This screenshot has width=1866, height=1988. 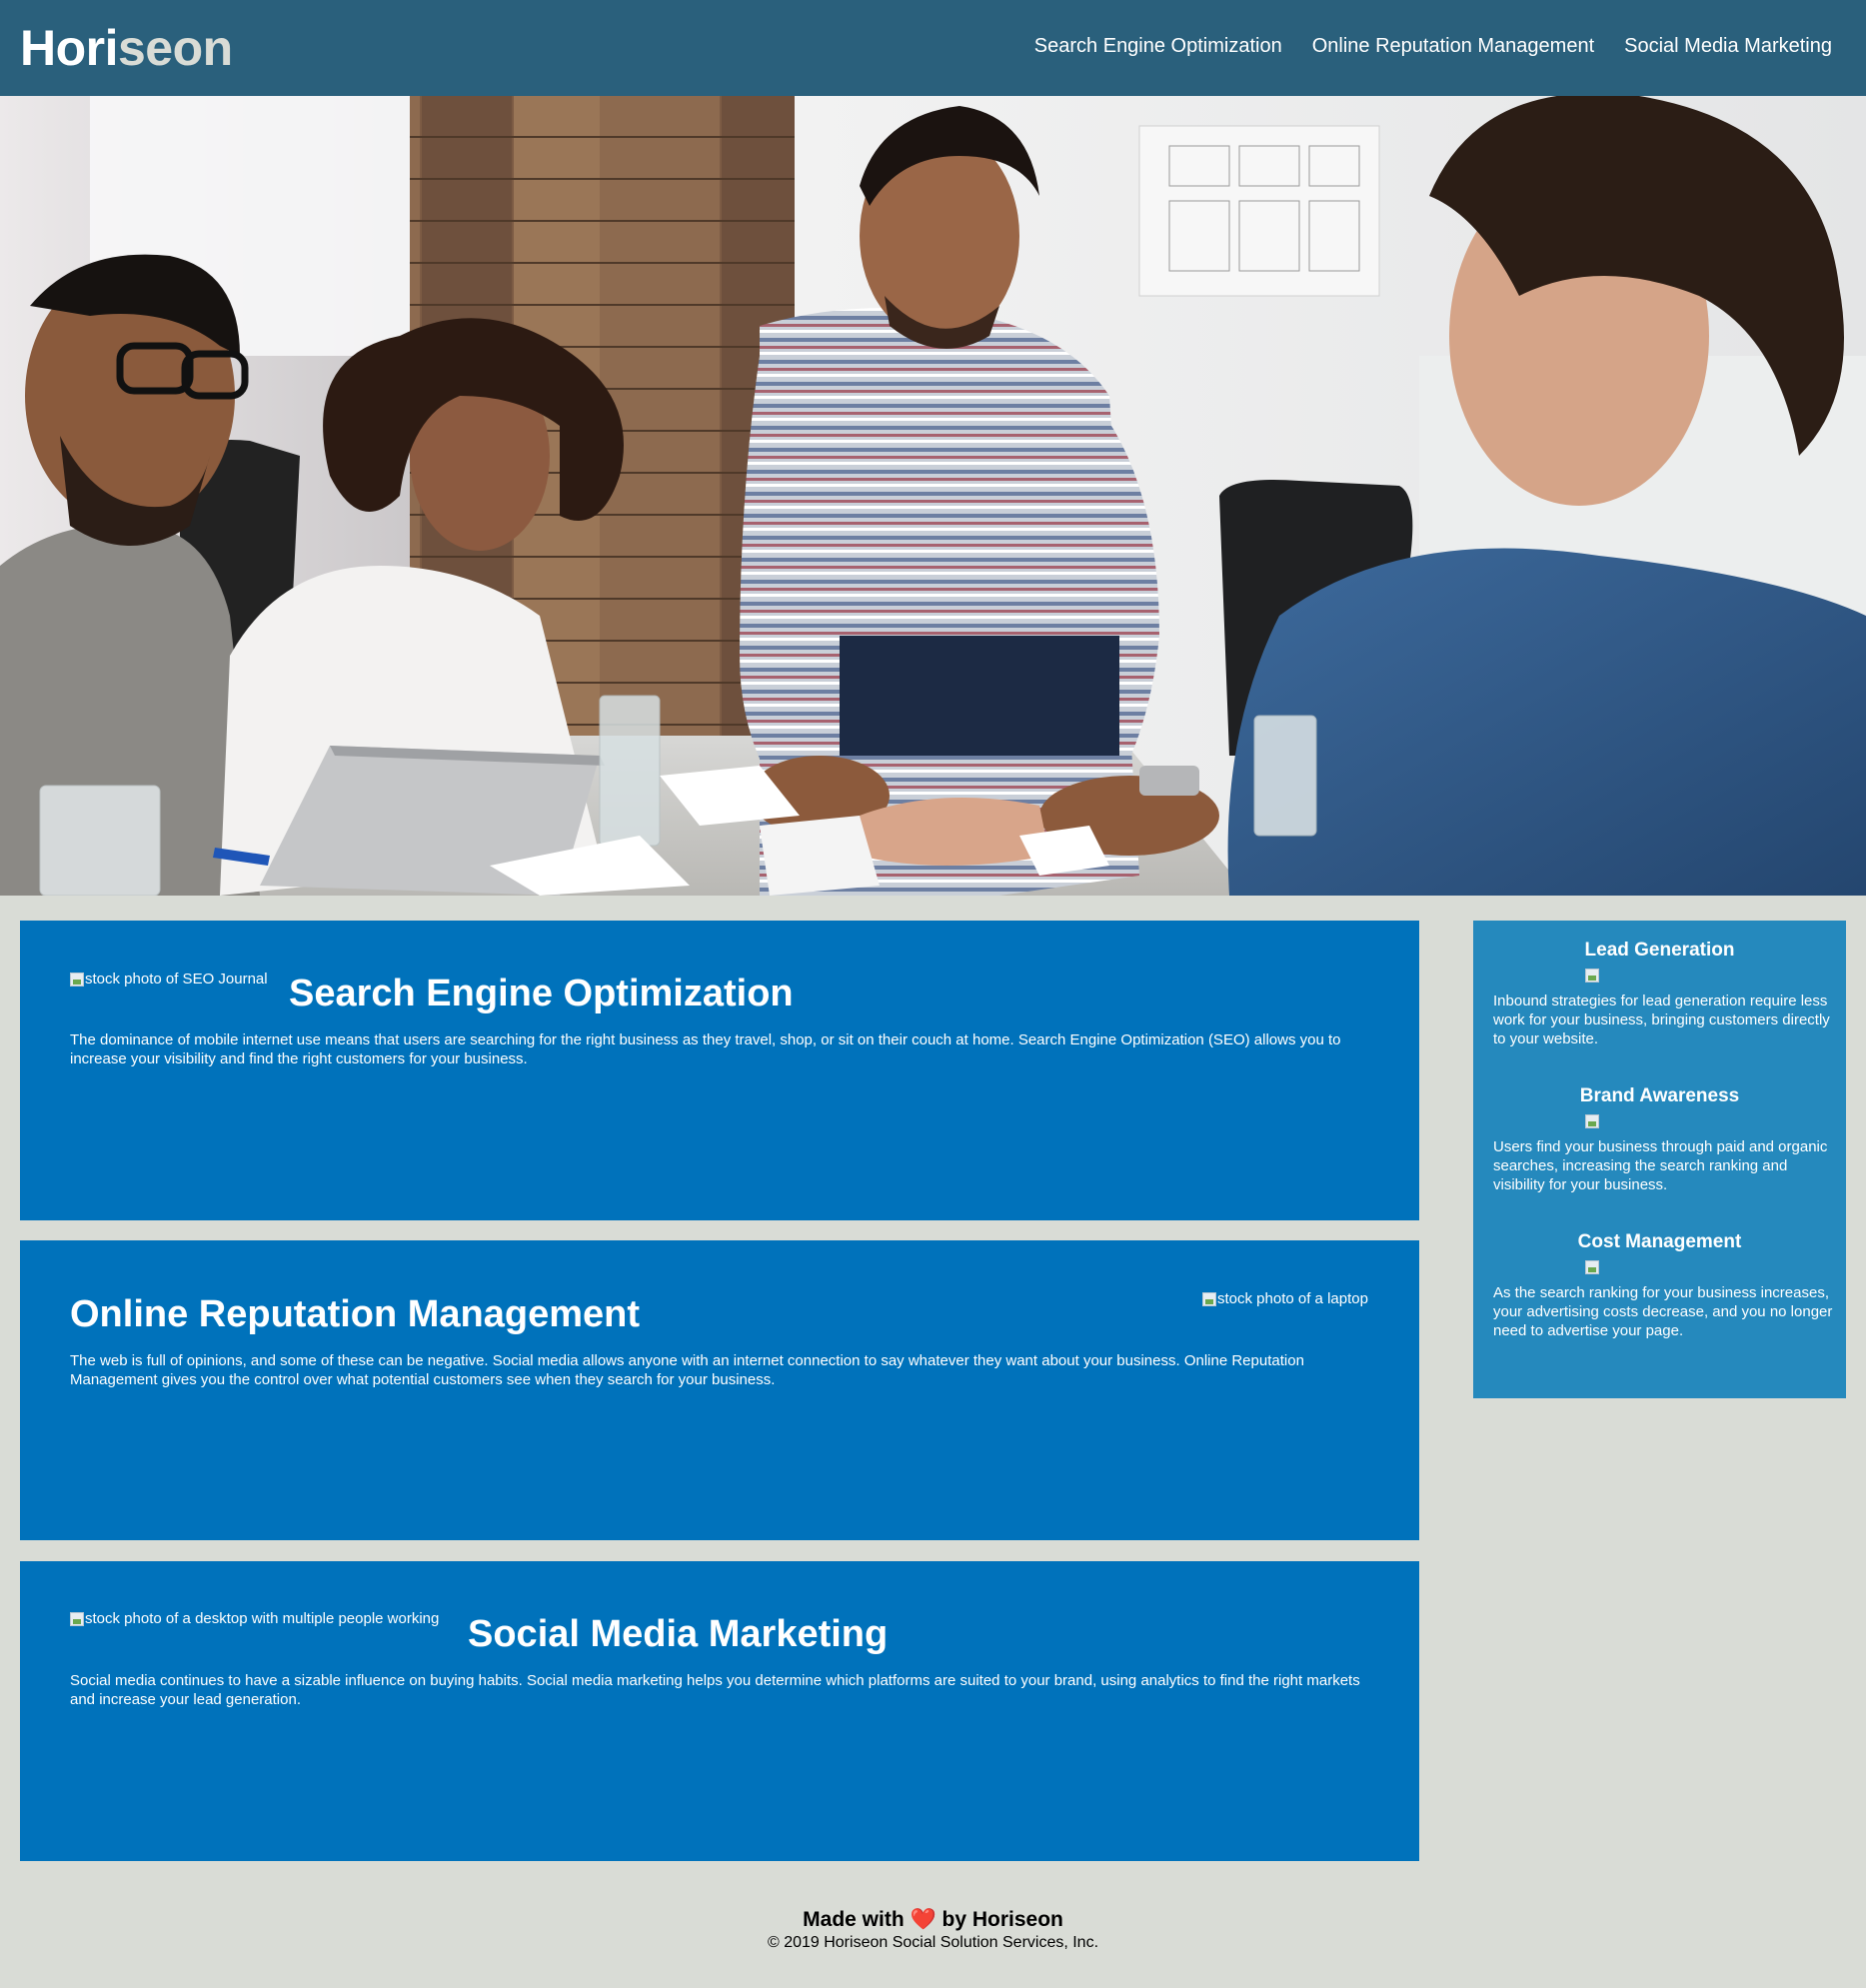 I want to click on benefit-title: Brand Awareness, so click(x=1659, y=1095).